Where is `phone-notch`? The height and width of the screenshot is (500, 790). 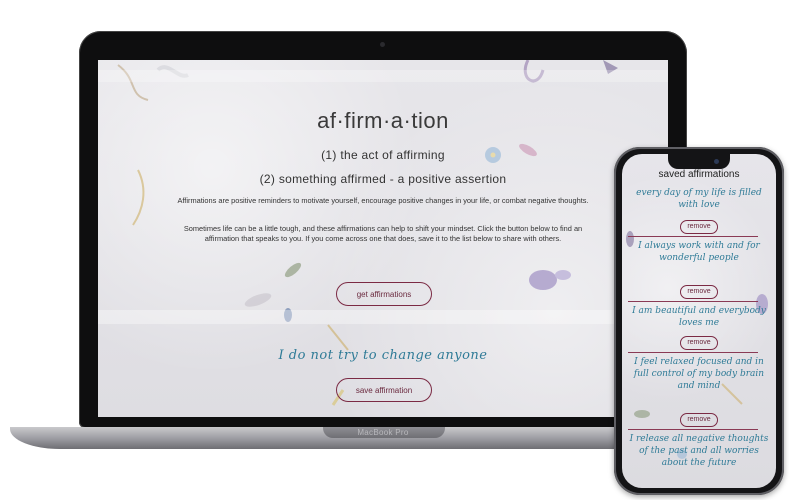
phone-notch is located at coordinates (699, 161).